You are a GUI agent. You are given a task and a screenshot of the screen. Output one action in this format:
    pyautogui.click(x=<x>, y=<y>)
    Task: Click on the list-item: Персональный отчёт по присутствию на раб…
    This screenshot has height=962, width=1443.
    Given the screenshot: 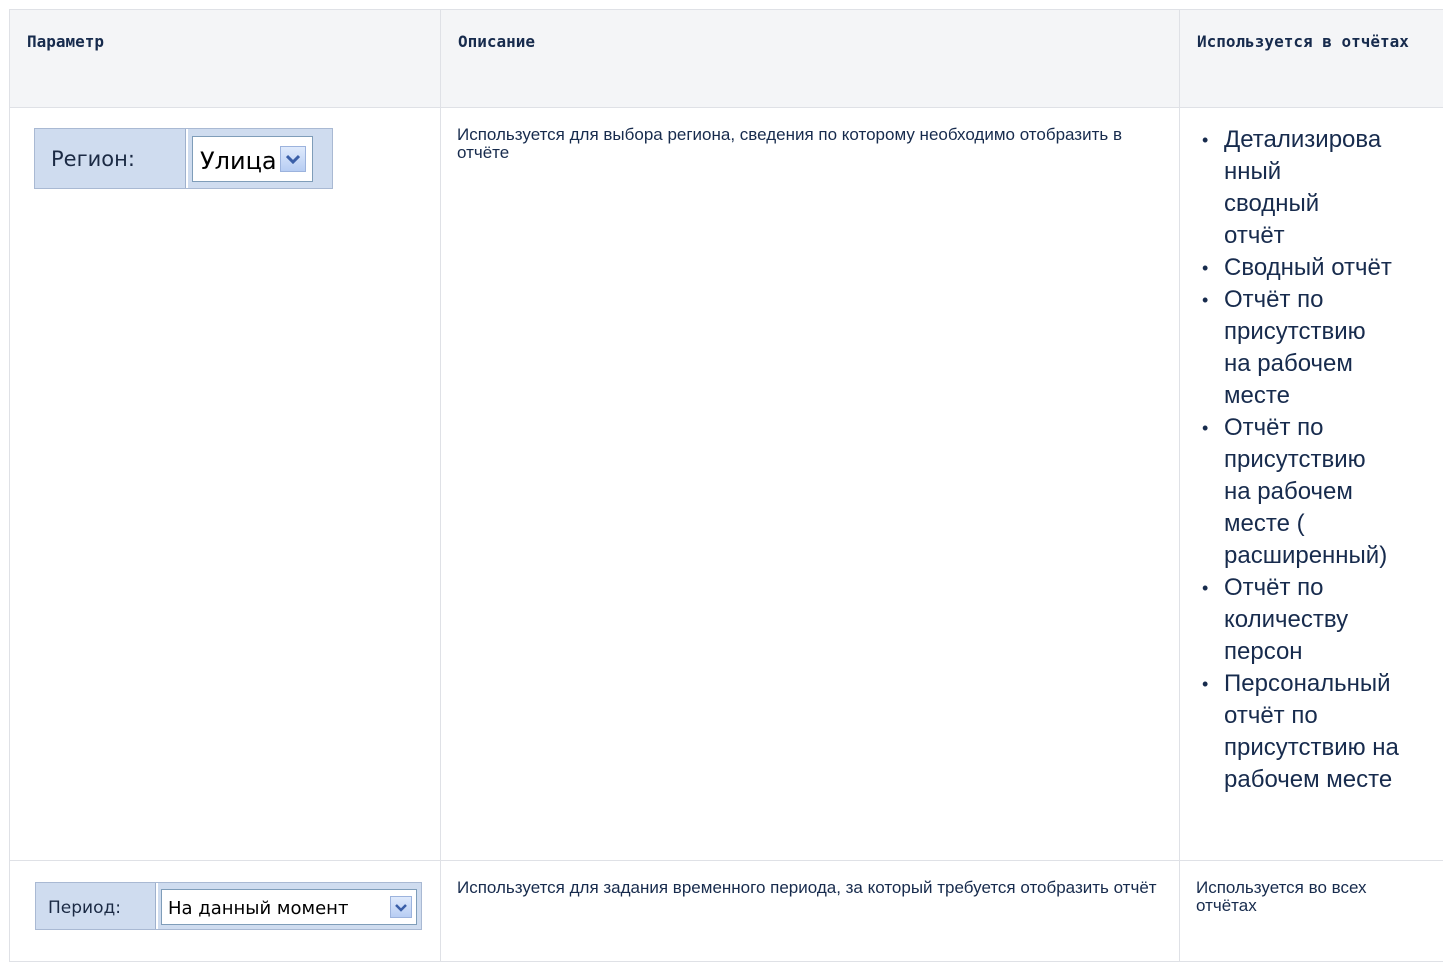 What is the action you would take?
    pyautogui.click(x=1297, y=732)
    